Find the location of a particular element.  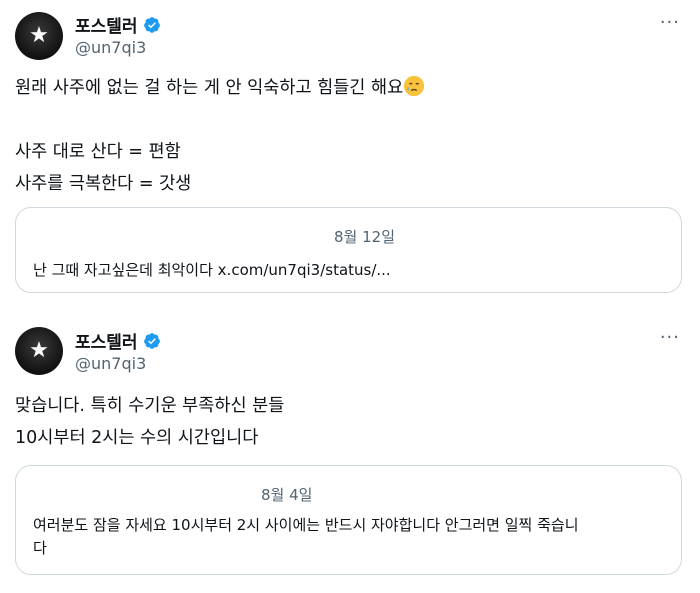

tweet-line: 사주를 극복한다 = 갓생 is located at coordinates (103, 184).